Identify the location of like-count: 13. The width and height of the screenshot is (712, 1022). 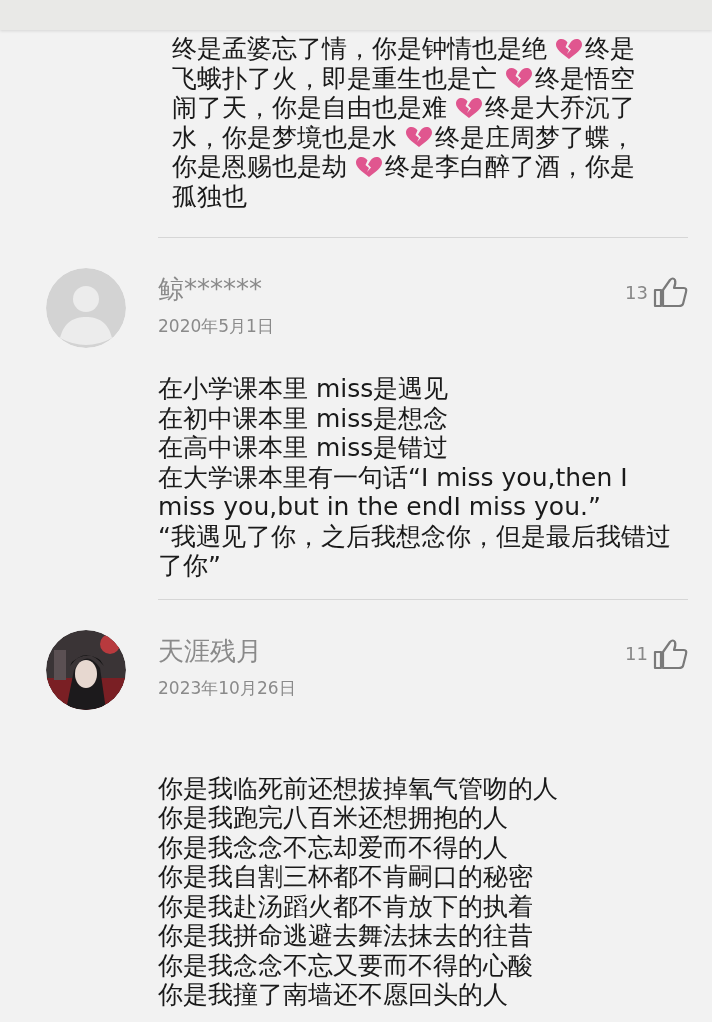
(636, 292).